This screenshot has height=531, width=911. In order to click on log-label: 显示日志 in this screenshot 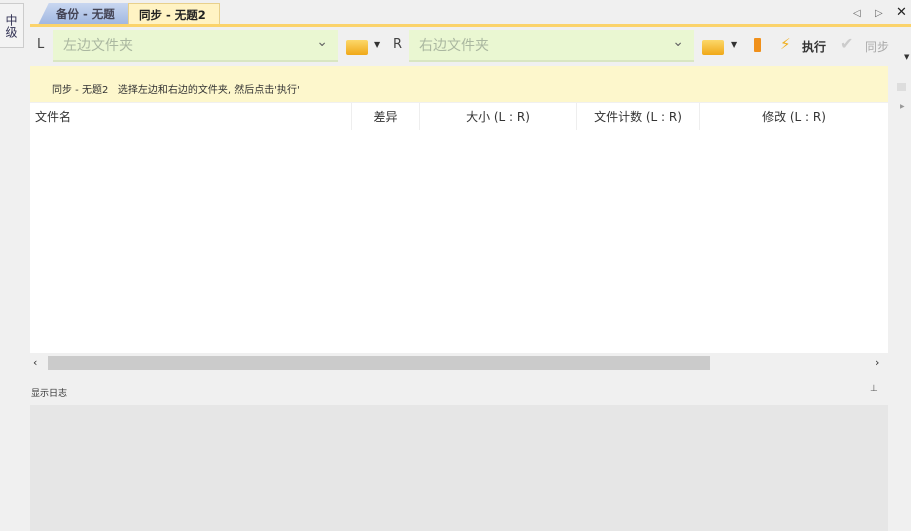, I will do `click(49, 394)`.